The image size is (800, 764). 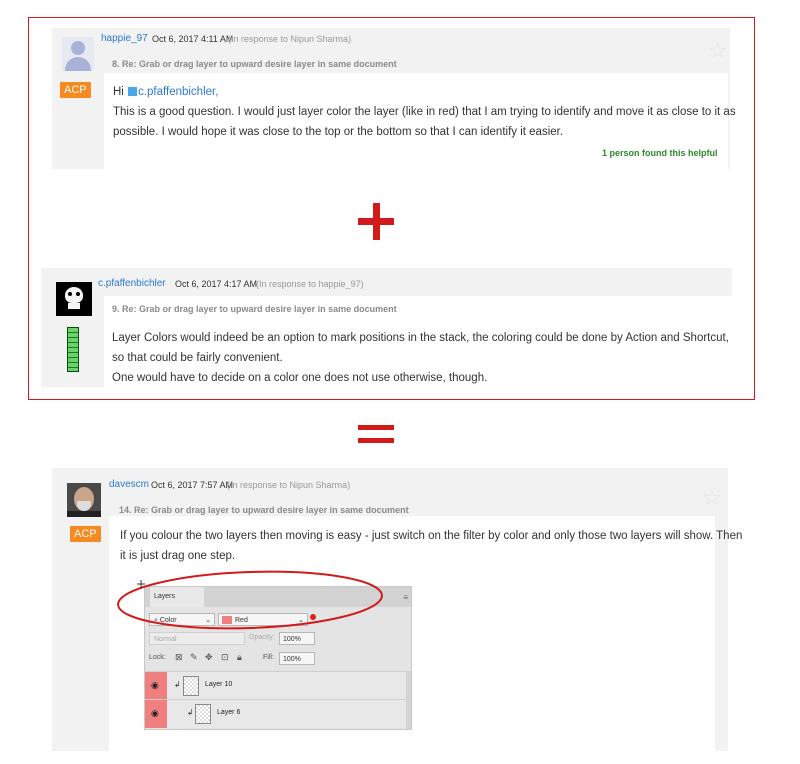 What do you see at coordinates (209, 657) in the screenshot?
I see `lock-move-icon: ✥` at bounding box center [209, 657].